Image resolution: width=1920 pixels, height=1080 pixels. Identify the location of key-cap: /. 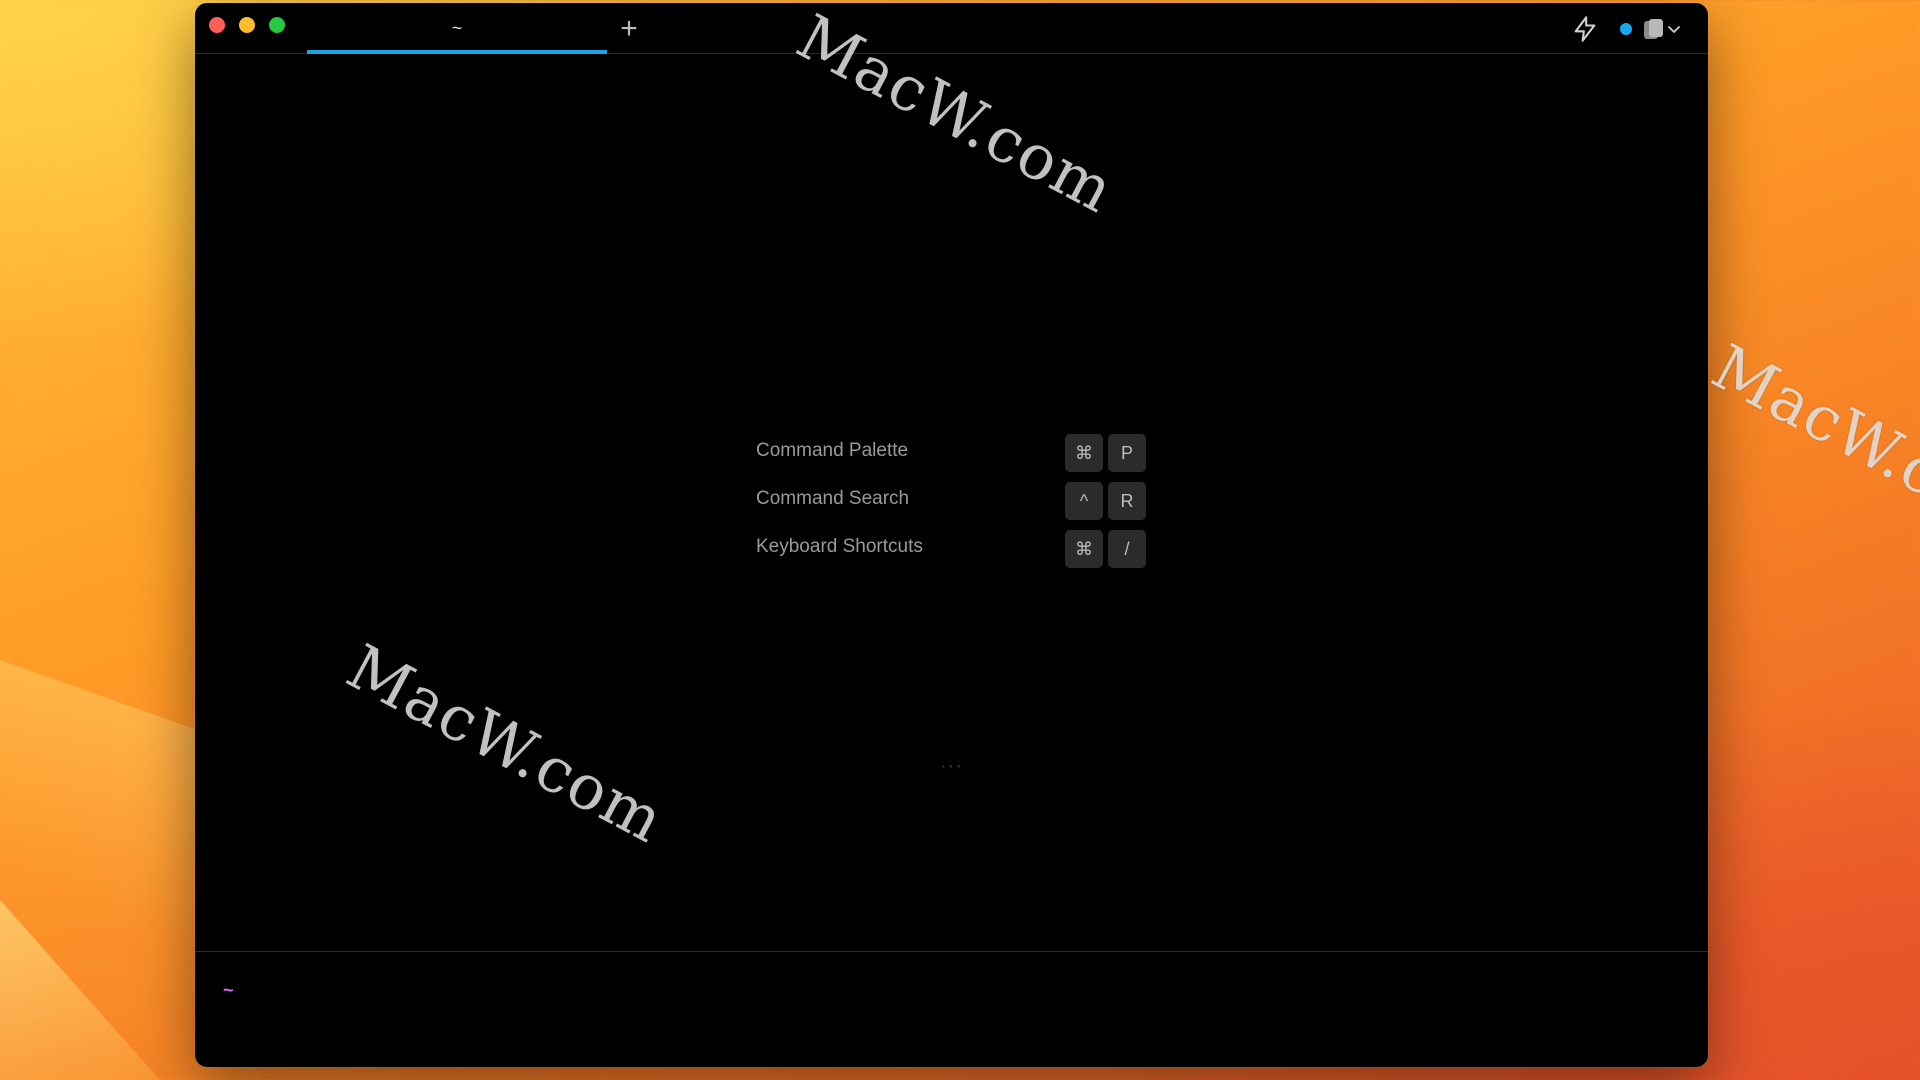
(1127, 549).